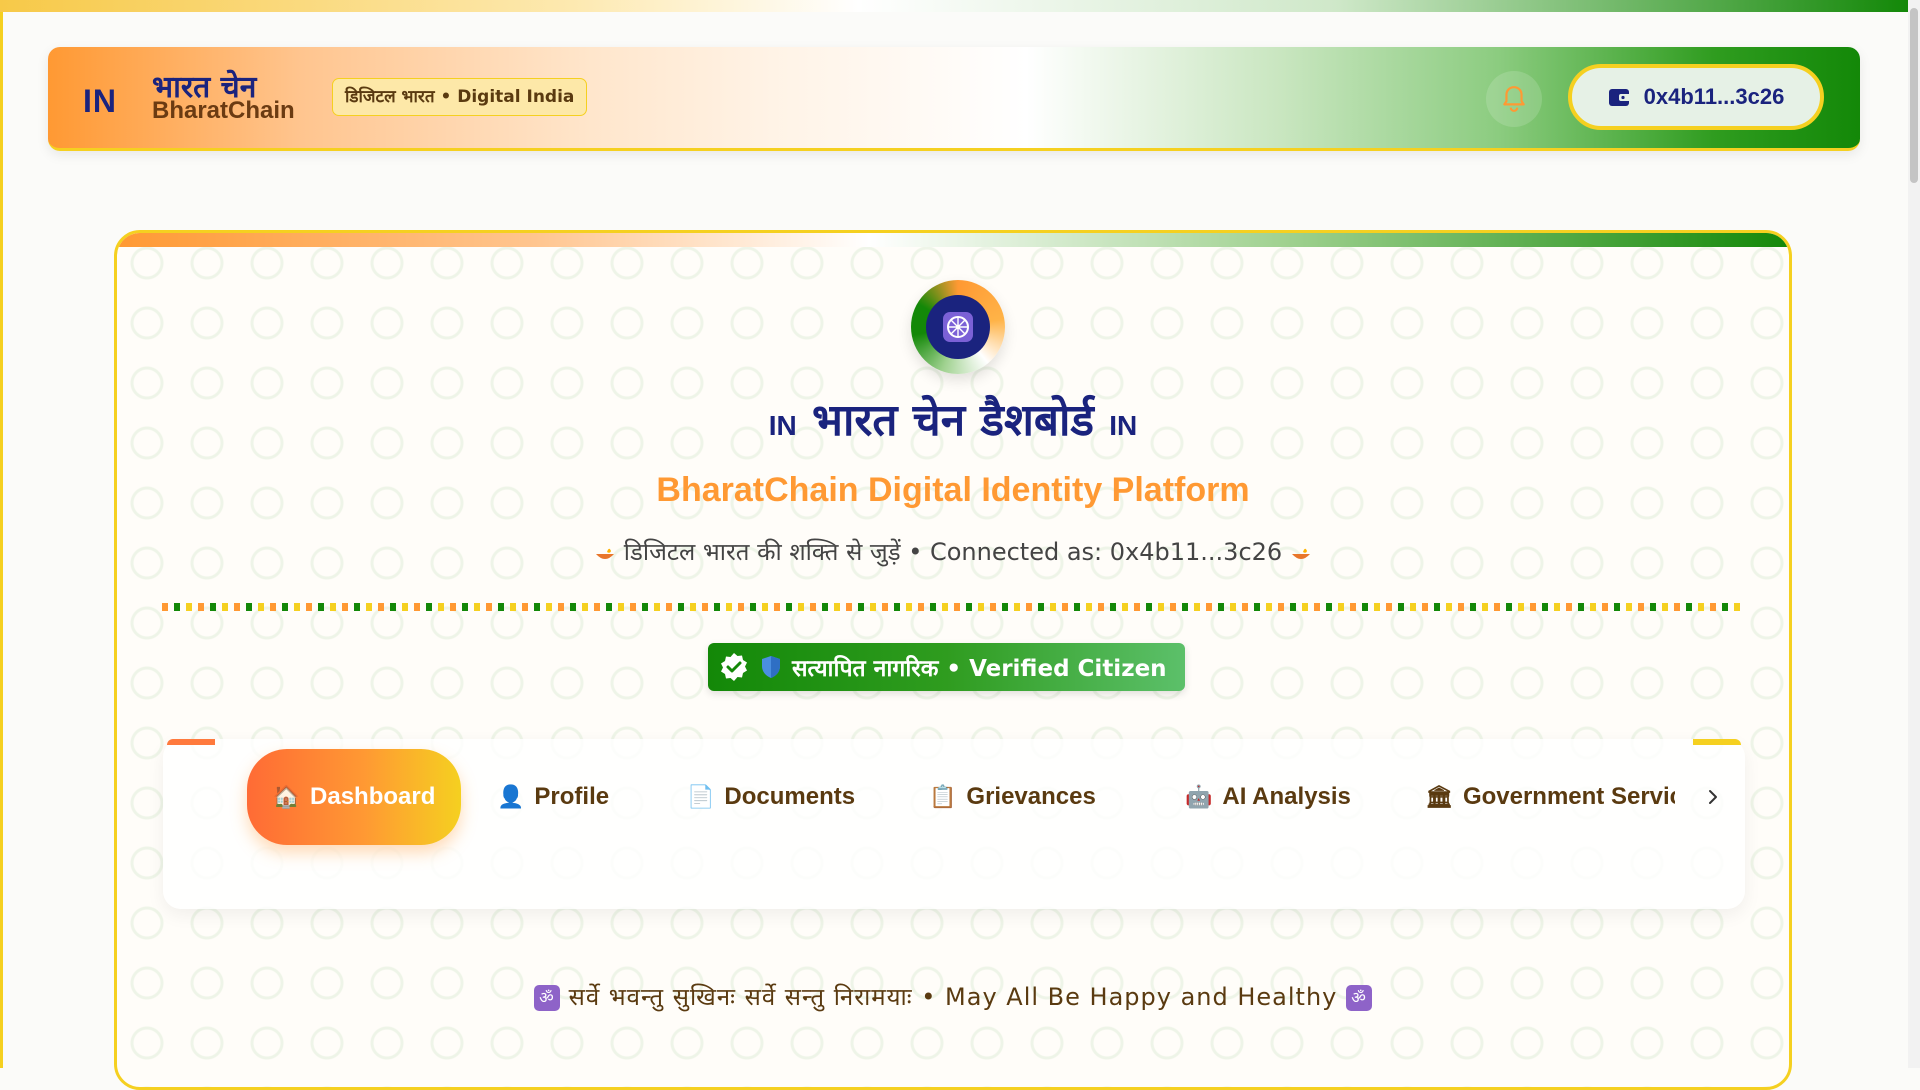  I want to click on government-building-icon: 🏛, so click(1439, 796).